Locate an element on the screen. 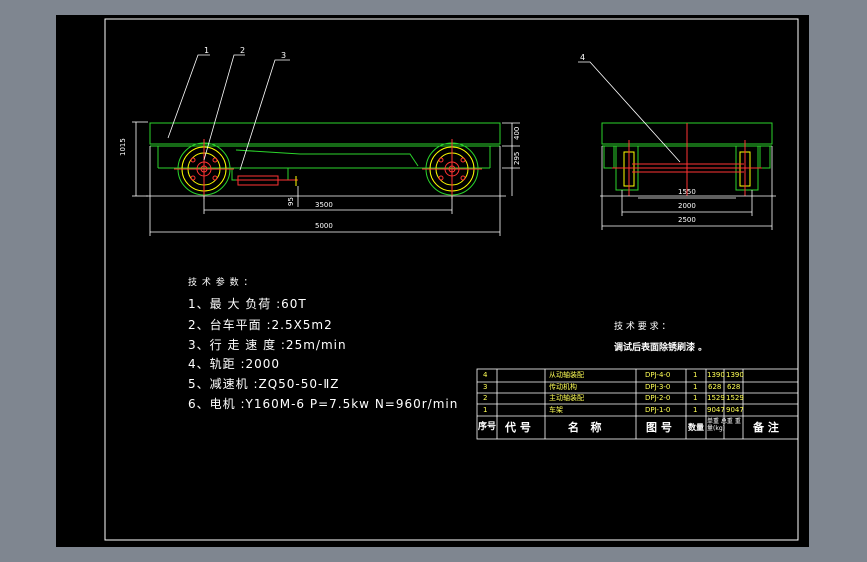 The image size is (867, 562). dim-width: 2500 is located at coordinates (687, 220).